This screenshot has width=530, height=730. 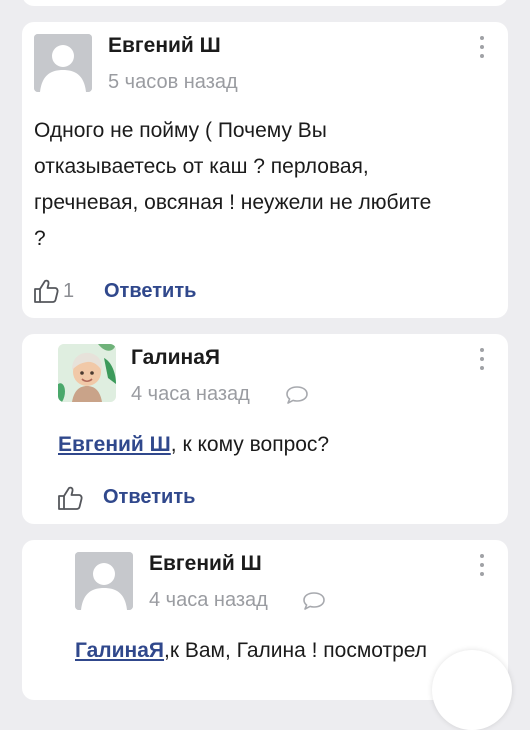 What do you see at coordinates (201, 166) in the screenshot?
I see `comment-text-line: отказываетесь от каш ? перловая,` at bounding box center [201, 166].